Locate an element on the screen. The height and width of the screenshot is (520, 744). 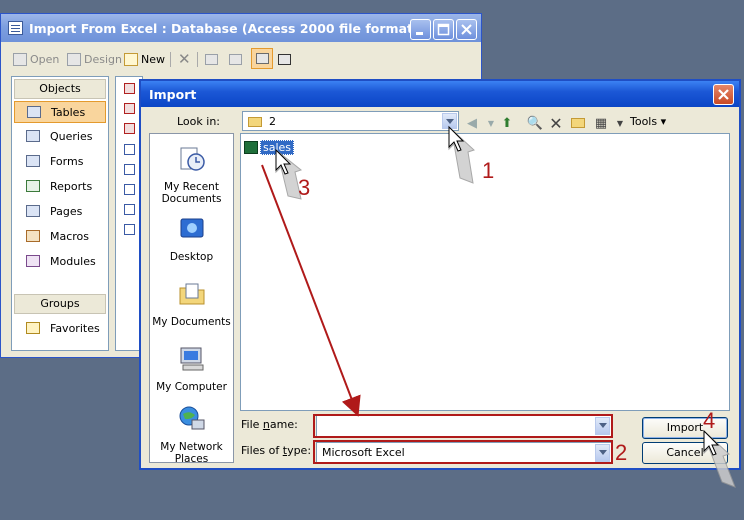
my-documents-icon is located at coordinates (191, 294).